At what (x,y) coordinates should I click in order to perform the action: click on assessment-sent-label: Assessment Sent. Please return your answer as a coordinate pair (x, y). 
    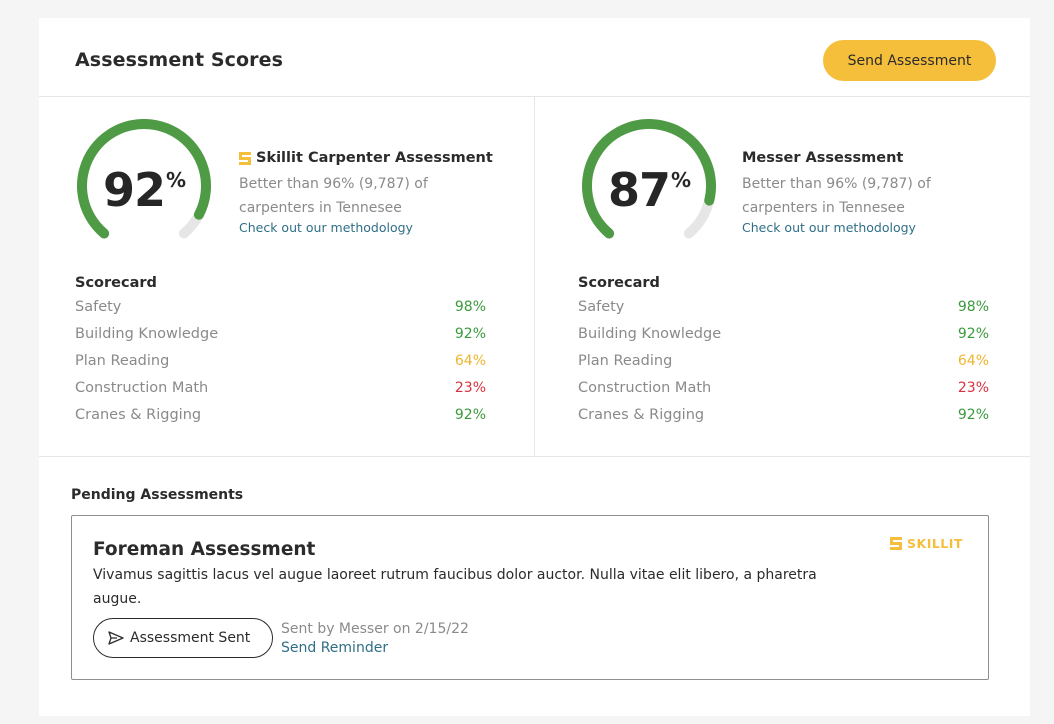
    Looking at the image, I should click on (190, 638).